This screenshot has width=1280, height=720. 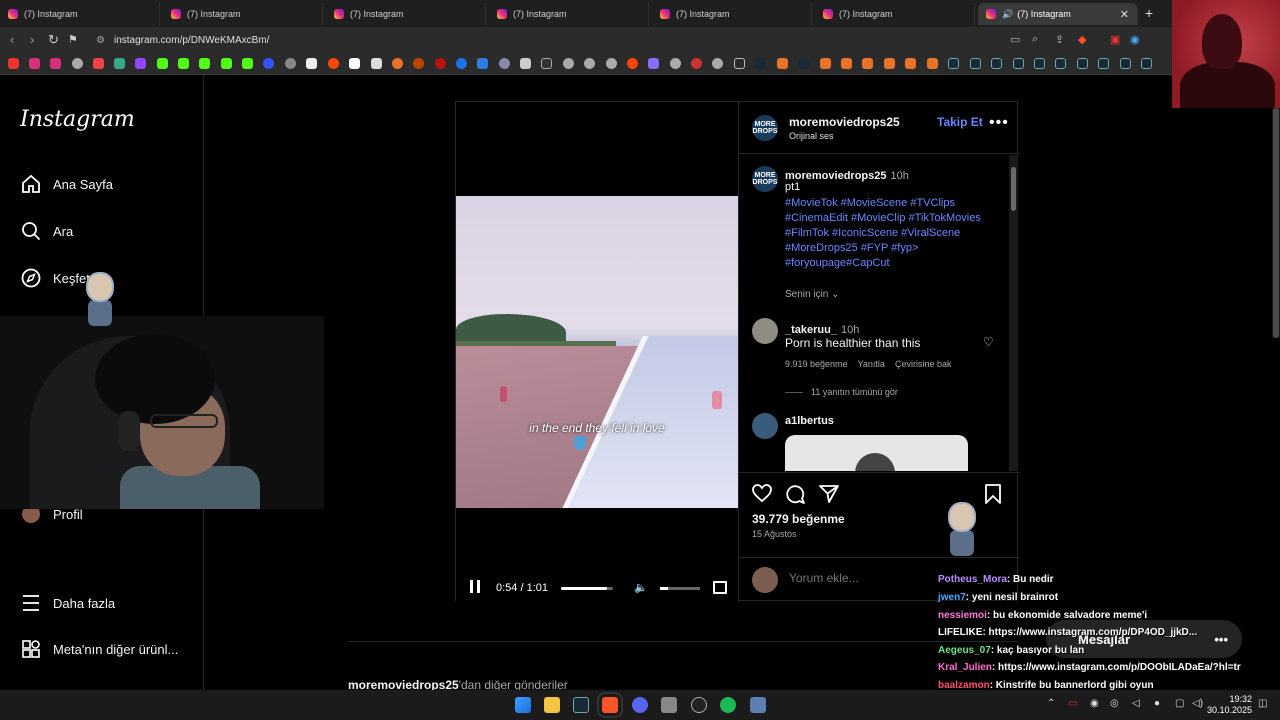 I want to click on share-icon, so click(x=829, y=496).